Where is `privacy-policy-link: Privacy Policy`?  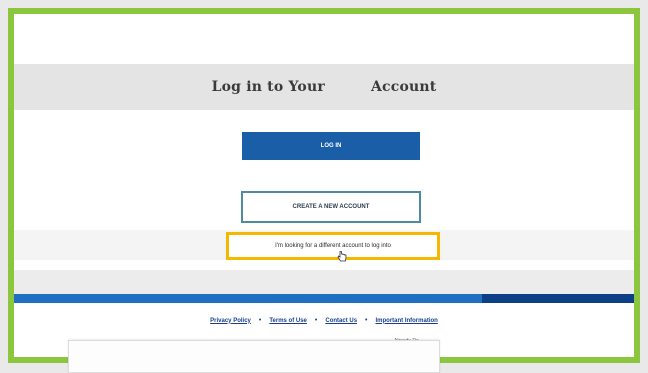 privacy-policy-link: Privacy Policy is located at coordinates (230, 321).